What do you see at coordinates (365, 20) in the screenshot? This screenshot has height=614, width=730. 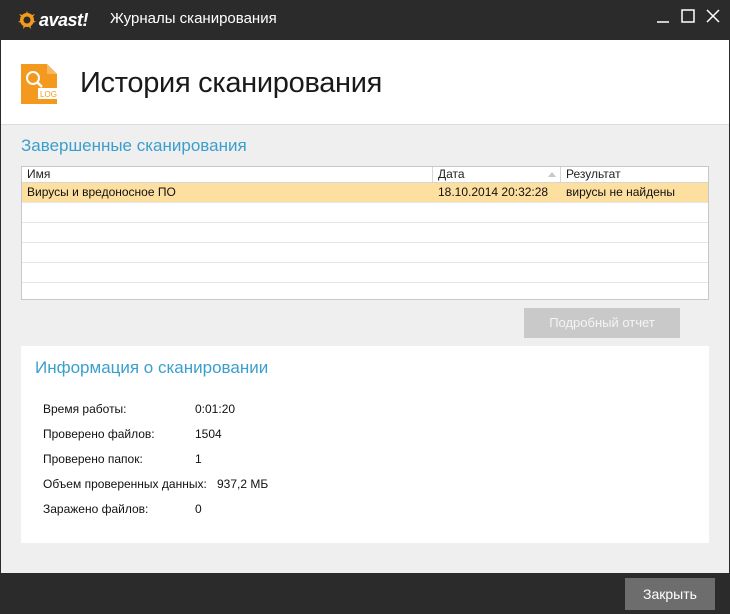 I see `title-bar: avast! Журналы сканирования` at bounding box center [365, 20].